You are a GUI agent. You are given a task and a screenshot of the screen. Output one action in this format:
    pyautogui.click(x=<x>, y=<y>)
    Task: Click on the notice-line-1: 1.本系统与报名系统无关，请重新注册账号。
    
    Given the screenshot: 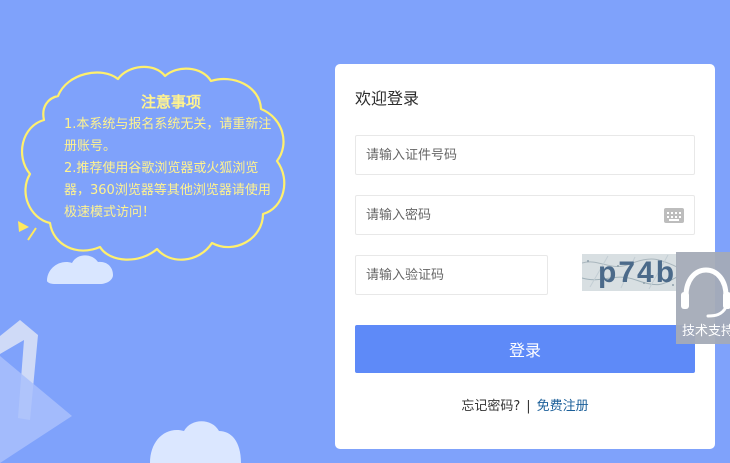 What is the action you would take?
    pyautogui.click(x=168, y=135)
    